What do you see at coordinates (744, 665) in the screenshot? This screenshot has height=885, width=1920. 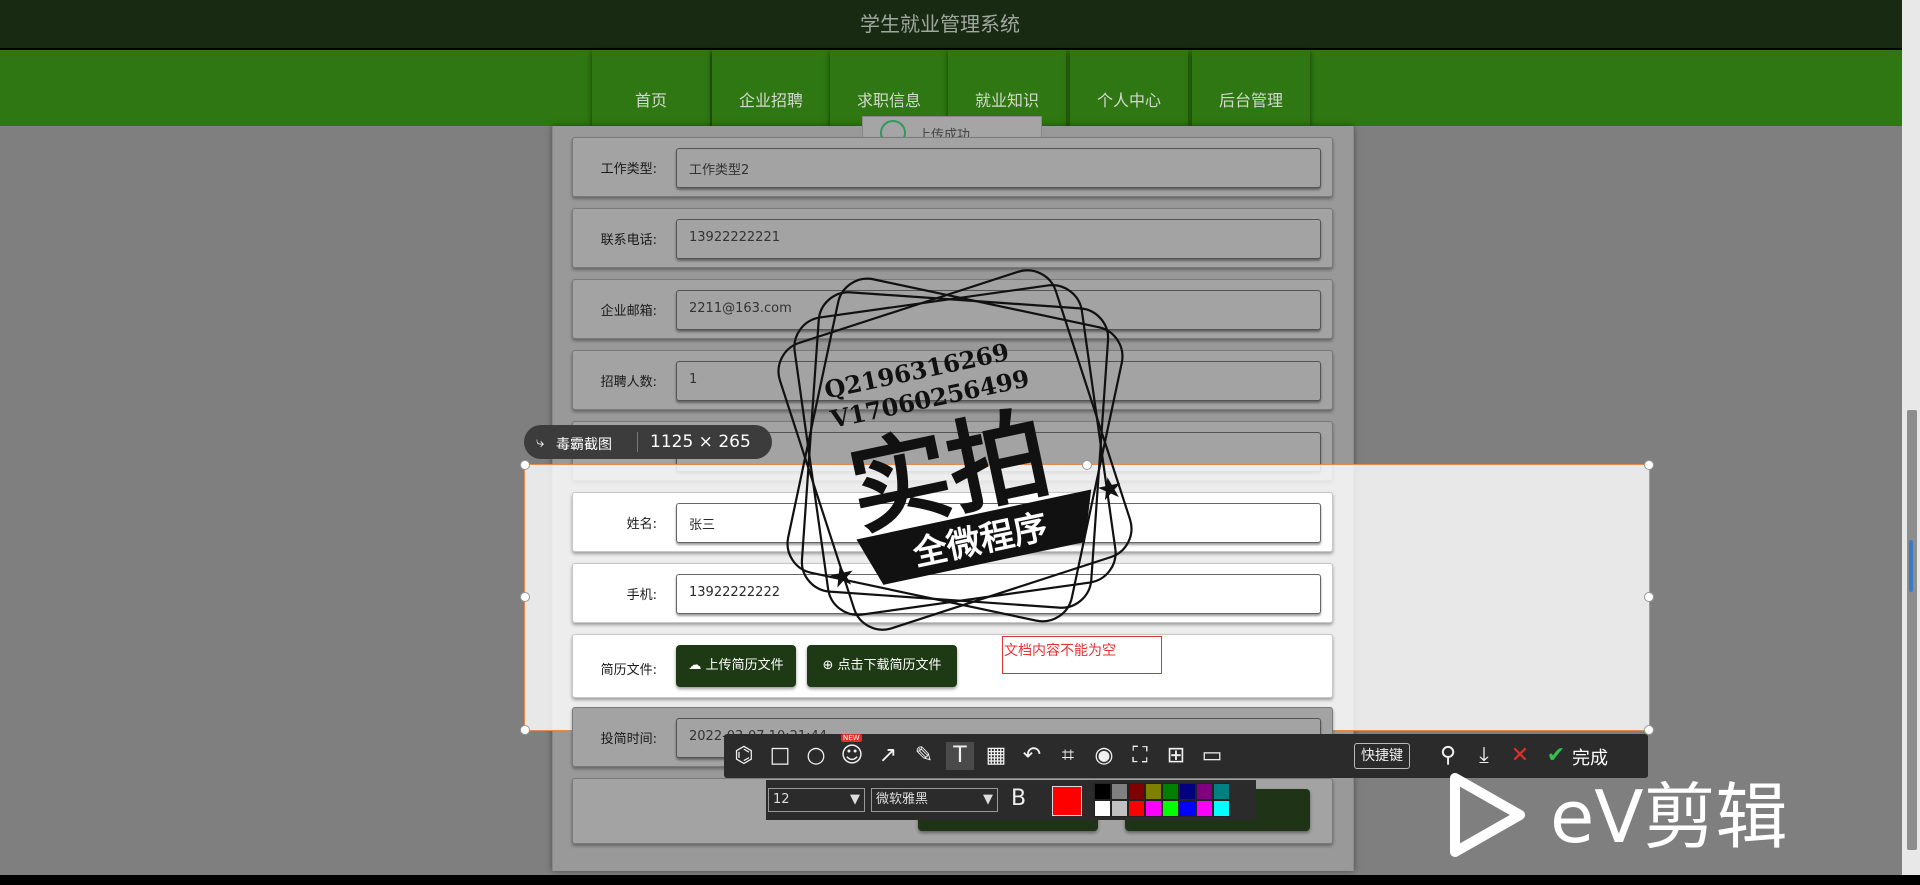 I see `button-label: 上传简历文件` at bounding box center [744, 665].